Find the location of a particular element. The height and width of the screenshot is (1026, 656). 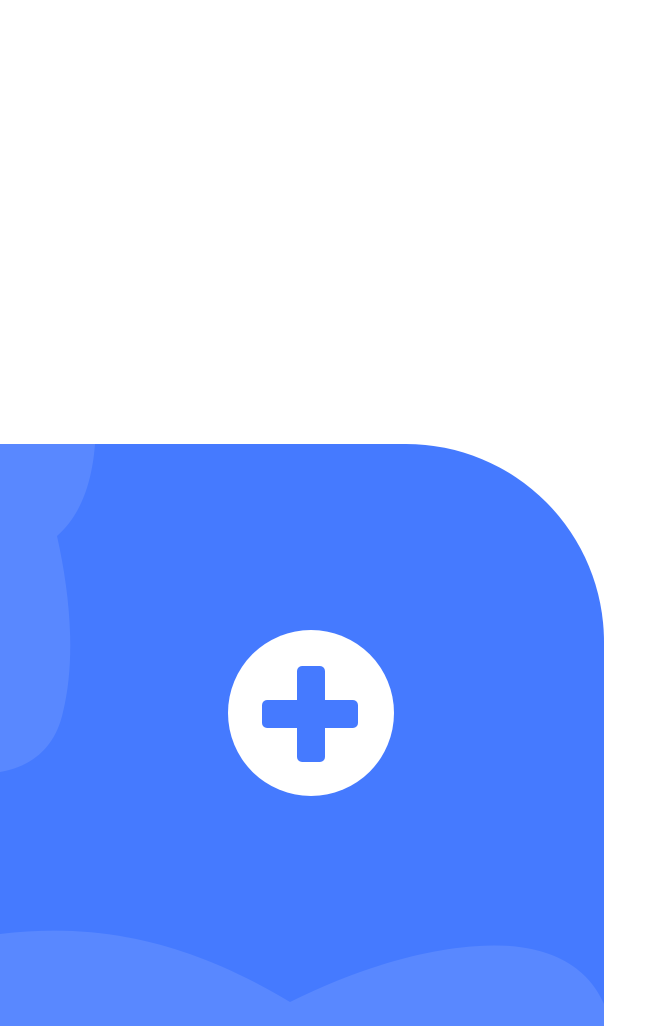

decorative-blob-left is located at coordinates (47, 608).